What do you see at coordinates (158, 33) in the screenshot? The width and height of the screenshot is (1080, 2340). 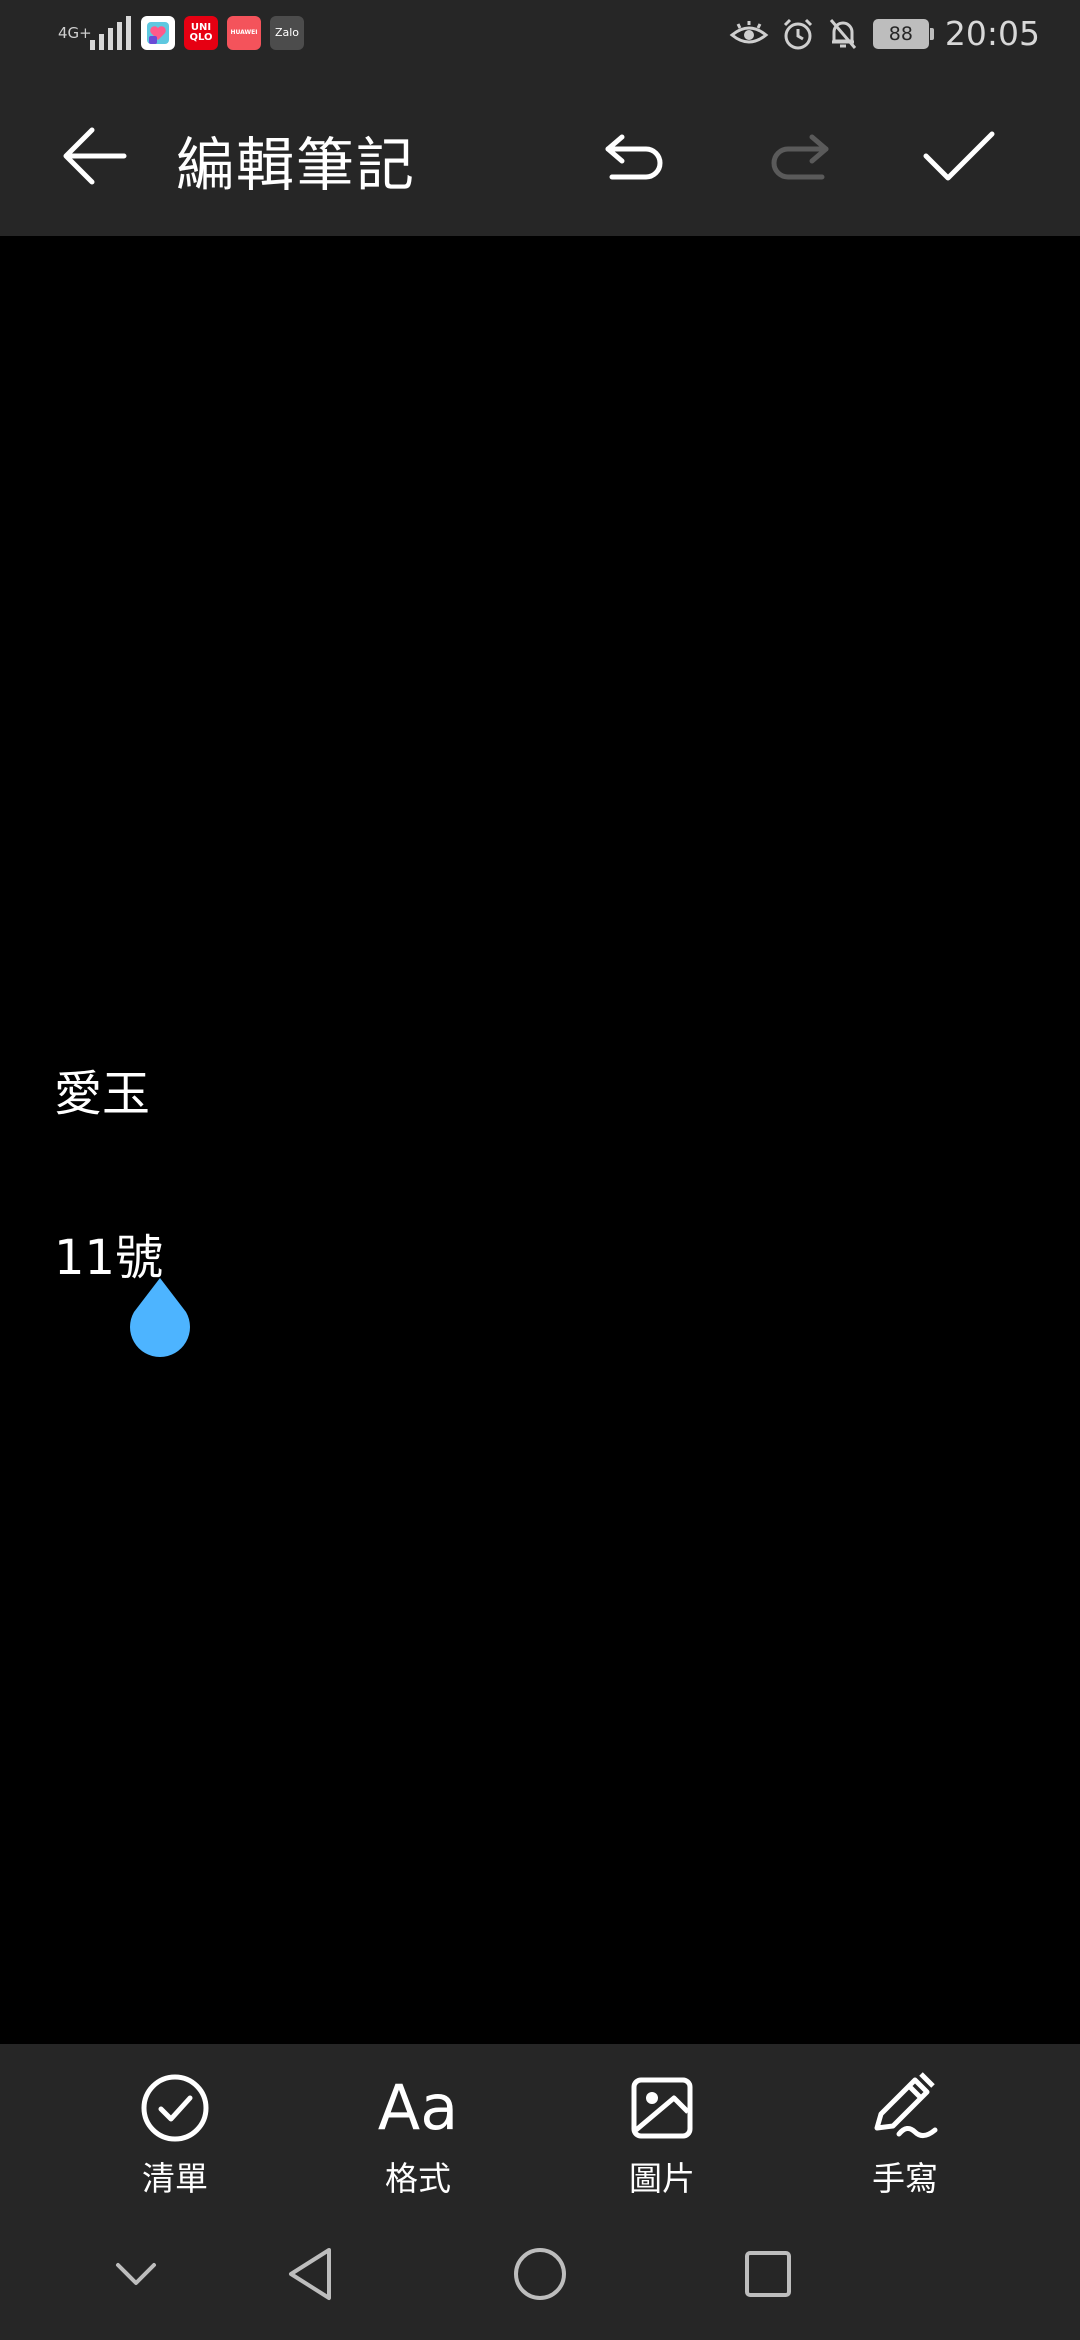 I see `health-app-icon` at bounding box center [158, 33].